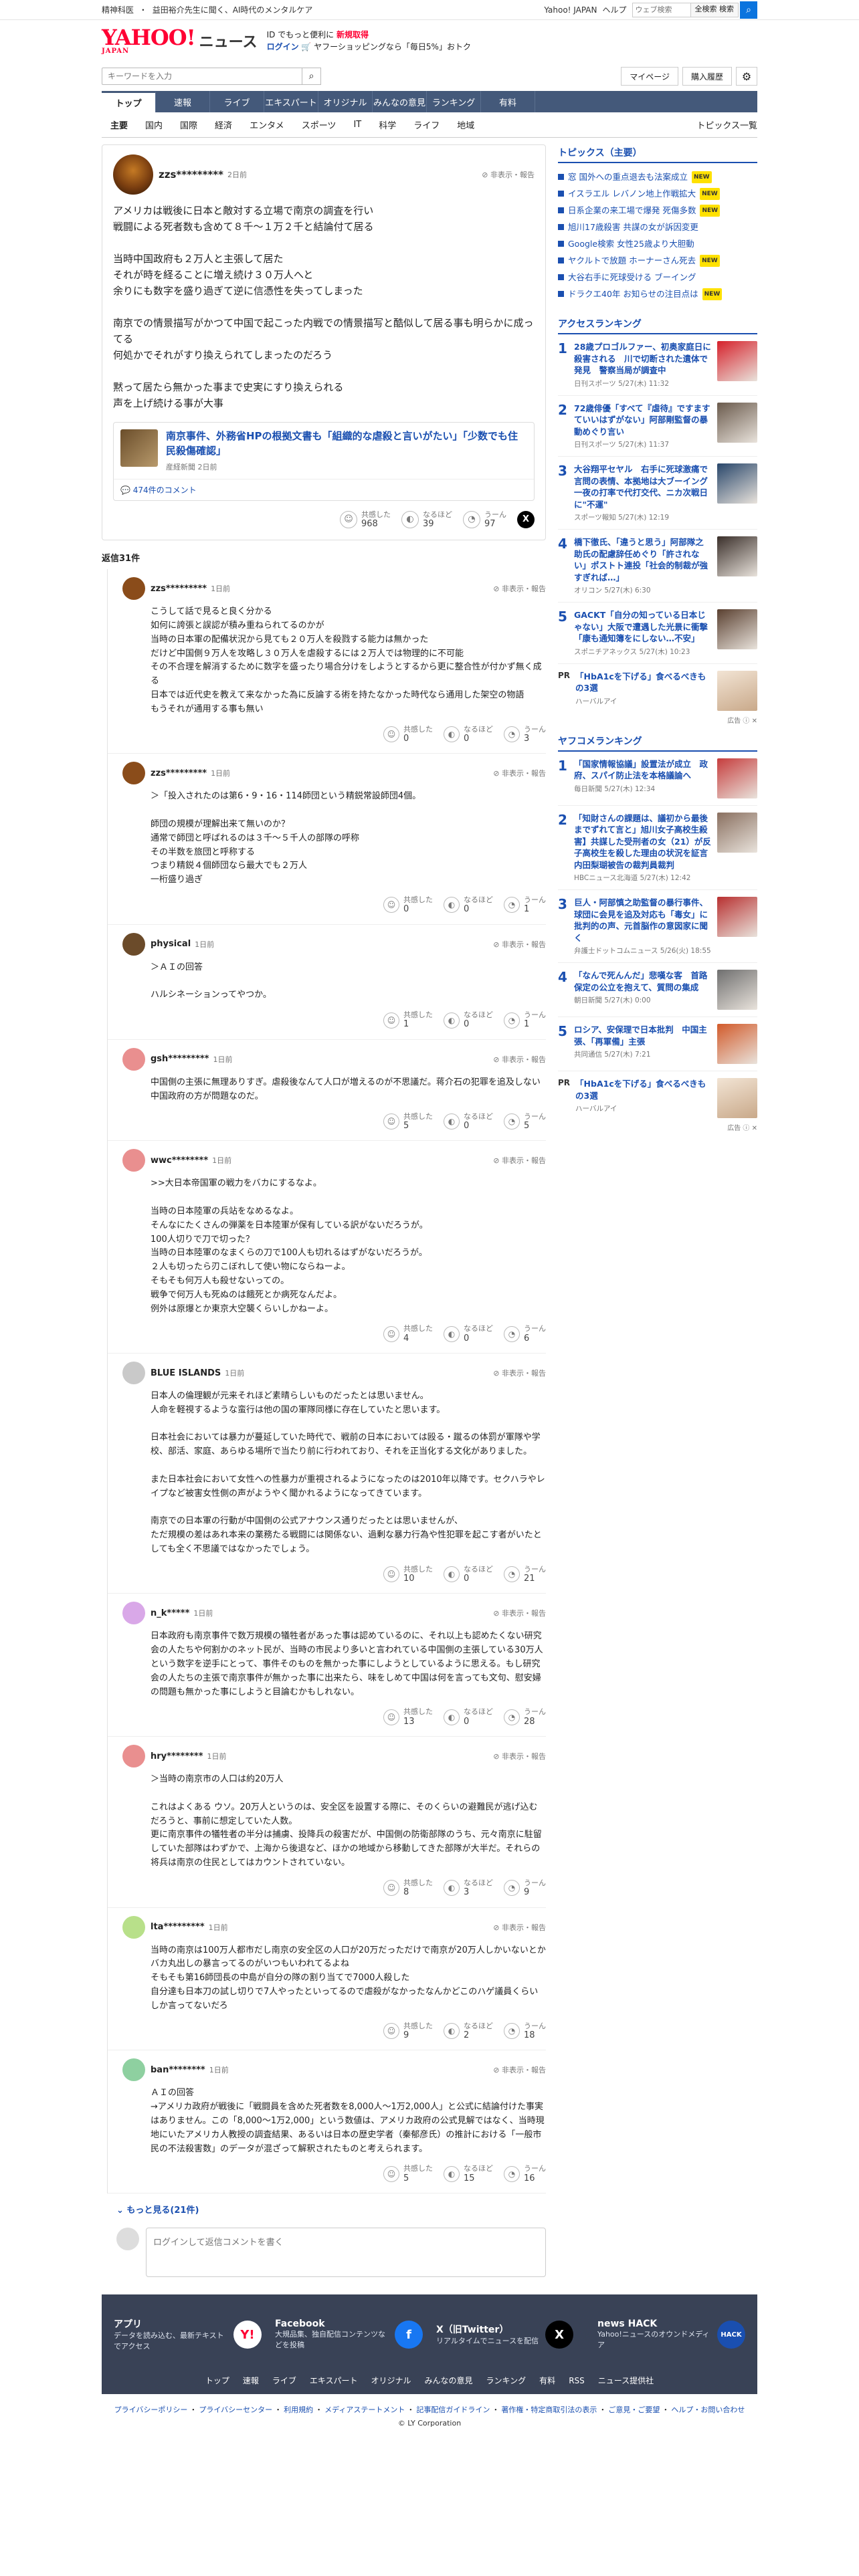 This screenshot has width=859, height=2576. Describe the element at coordinates (391, 2381) in the screenshot. I see `footer-link: オリジナル` at that location.